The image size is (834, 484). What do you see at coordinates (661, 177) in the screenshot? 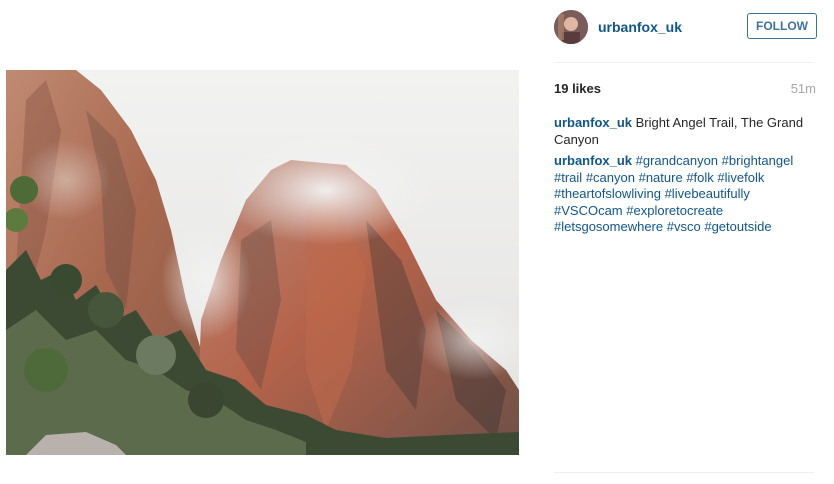
I see `hashtag-link: #nature` at bounding box center [661, 177].